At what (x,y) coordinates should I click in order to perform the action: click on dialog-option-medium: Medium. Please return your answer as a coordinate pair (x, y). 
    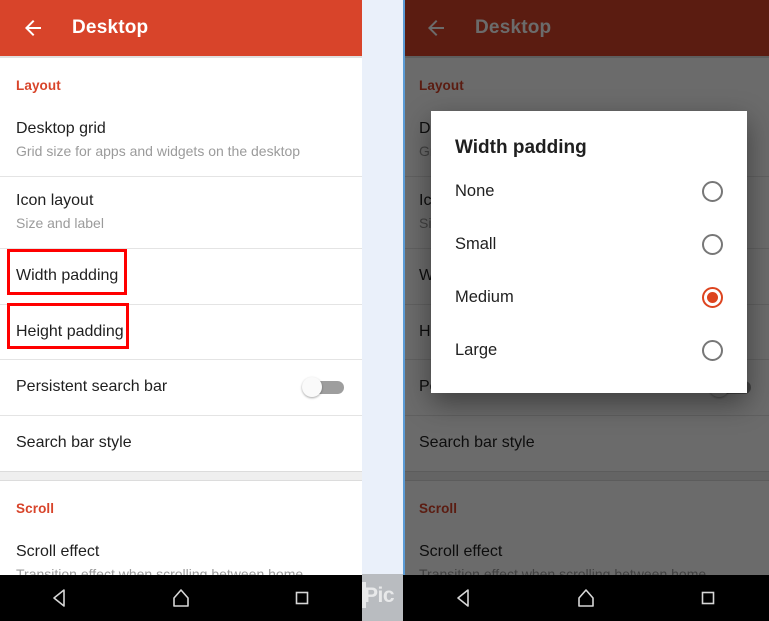
    Looking at the image, I should click on (589, 297).